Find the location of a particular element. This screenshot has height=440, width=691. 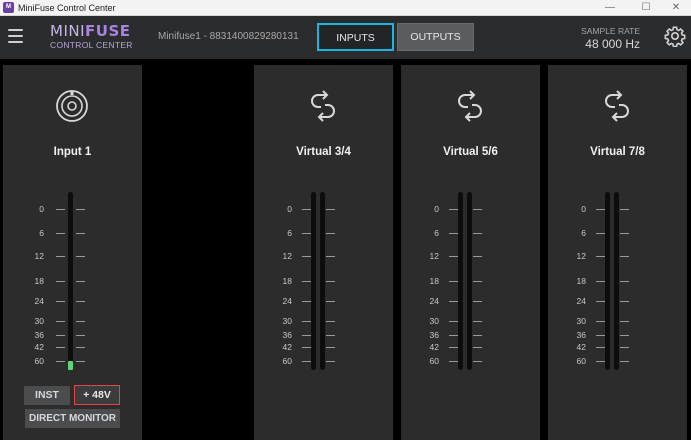

tab-inputs: INPUTS is located at coordinates (355, 37).